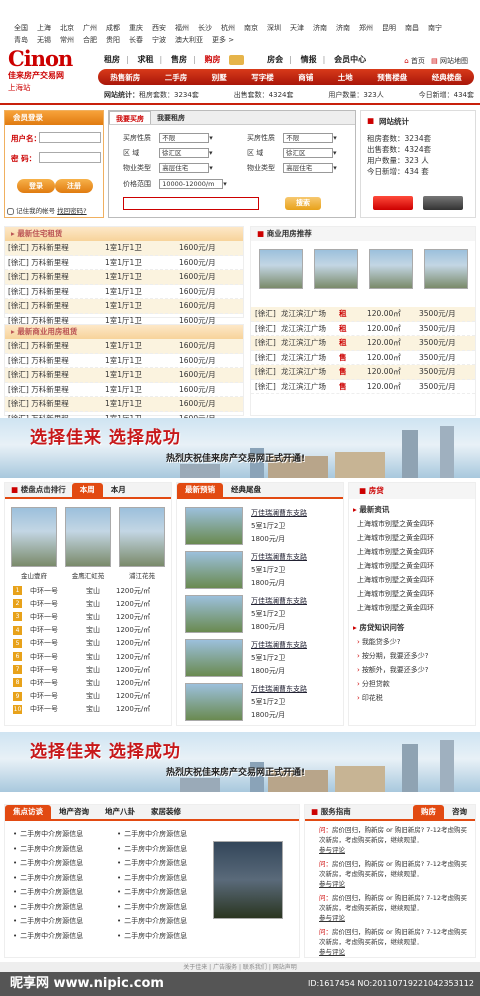 This screenshot has height=996, width=480. What do you see at coordinates (416, 698) in the screenshot?
I see `qa-item: › 印花税` at bounding box center [416, 698].